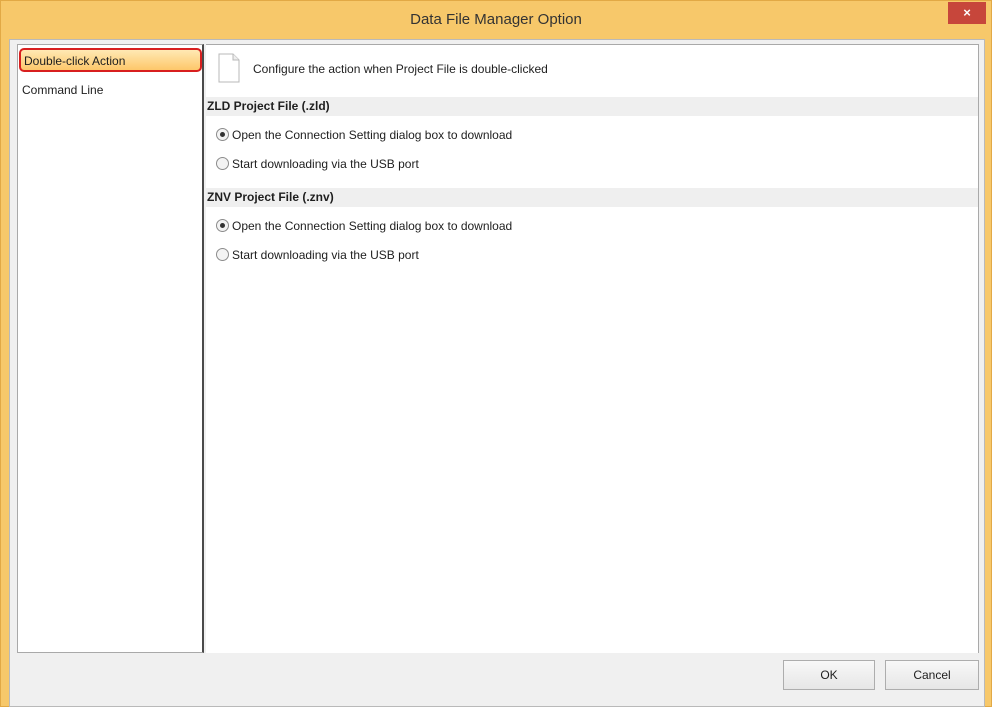 This screenshot has height=707, width=992. What do you see at coordinates (229, 68) in the screenshot?
I see `document-icon` at bounding box center [229, 68].